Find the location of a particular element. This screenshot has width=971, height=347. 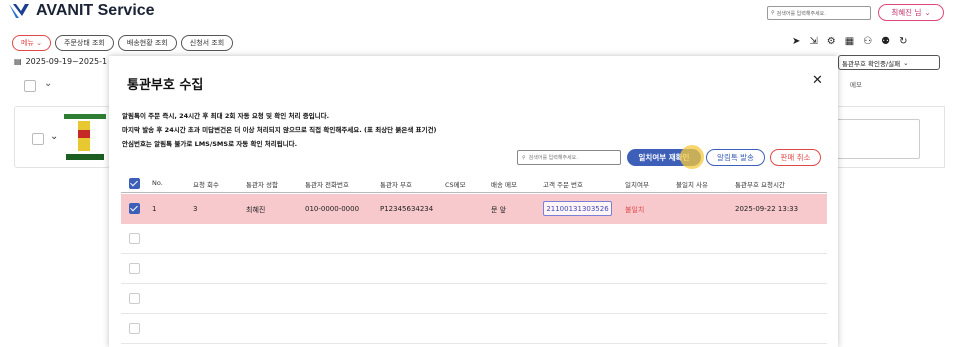

refresh-icon: ↻ is located at coordinates (903, 41).